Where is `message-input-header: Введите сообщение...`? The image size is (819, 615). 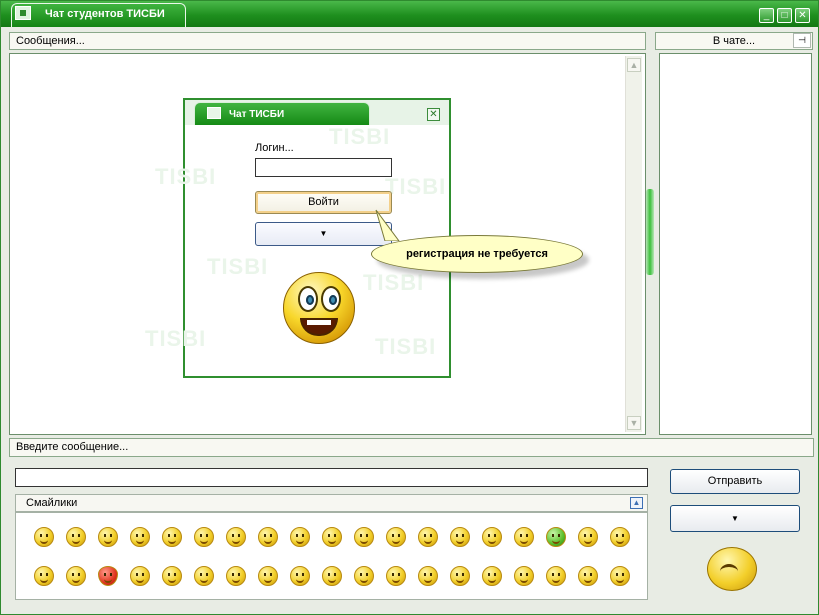
message-input-header: Введите сообщение... is located at coordinates (411, 447).